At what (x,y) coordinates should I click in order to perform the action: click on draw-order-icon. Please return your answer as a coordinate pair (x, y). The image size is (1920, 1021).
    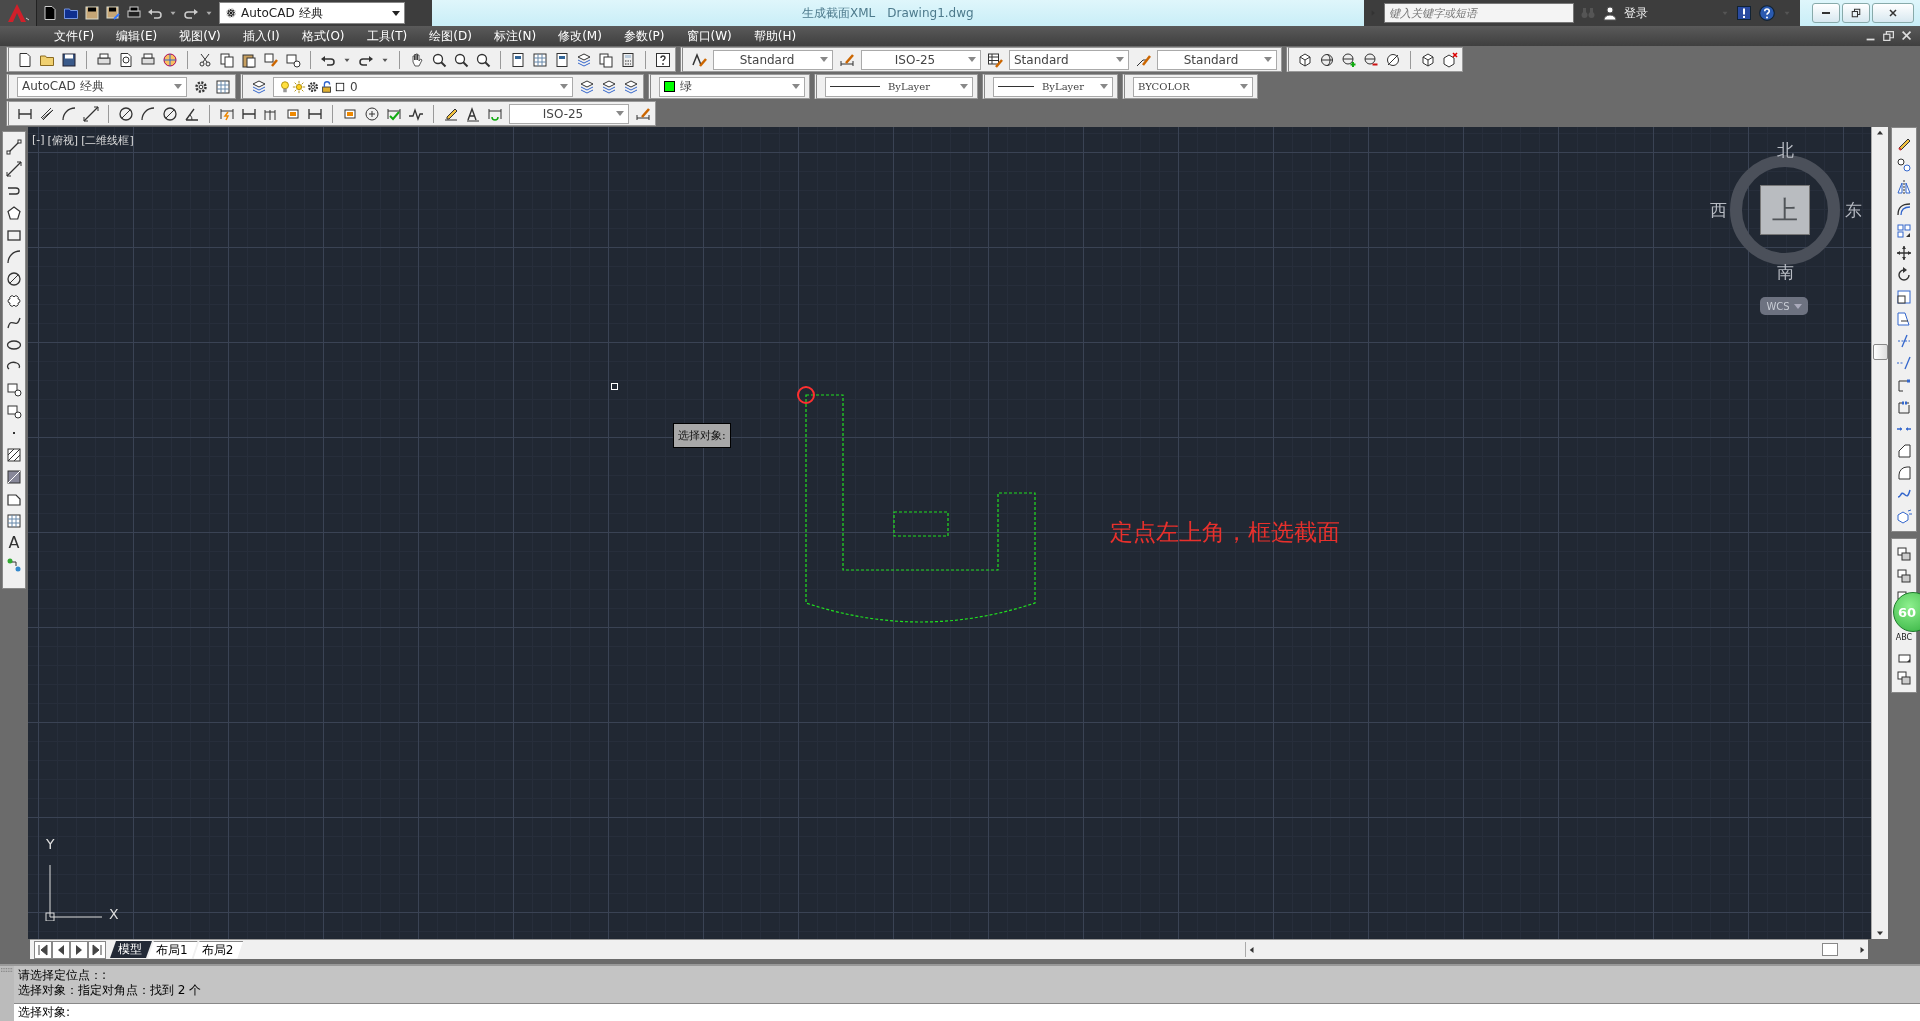
    Looking at the image, I should click on (1904, 678).